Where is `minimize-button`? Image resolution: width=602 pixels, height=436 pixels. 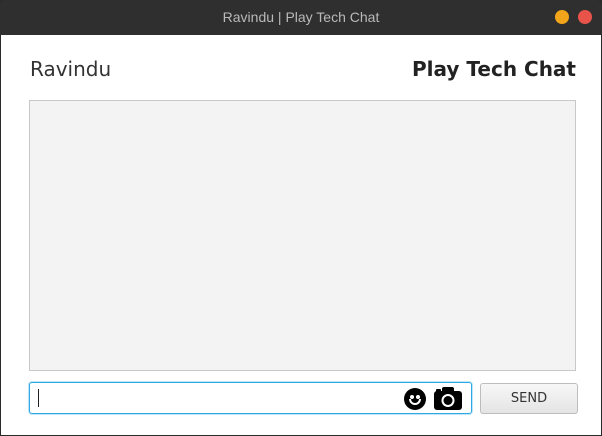
minimize-button is located at coordinates (562, 17).